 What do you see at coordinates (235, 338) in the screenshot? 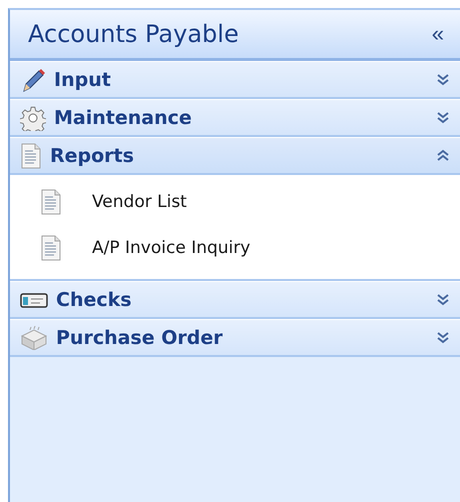
I see `group-header: Purchase Order` at bounding box center [235, 338].